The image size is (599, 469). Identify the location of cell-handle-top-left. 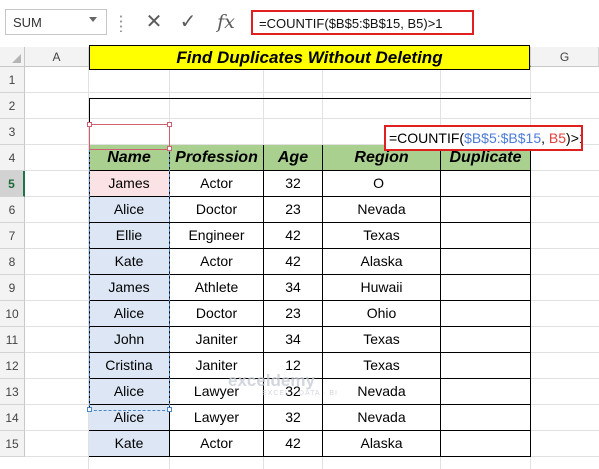
(89, 124).